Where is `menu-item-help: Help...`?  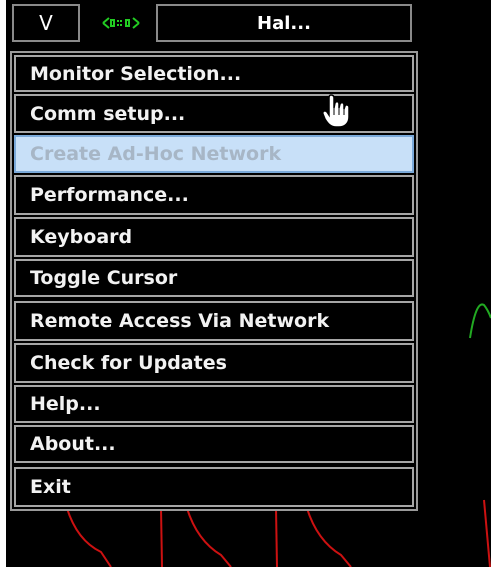 menu-item-help: Help... is located at coordinates (214, 404).